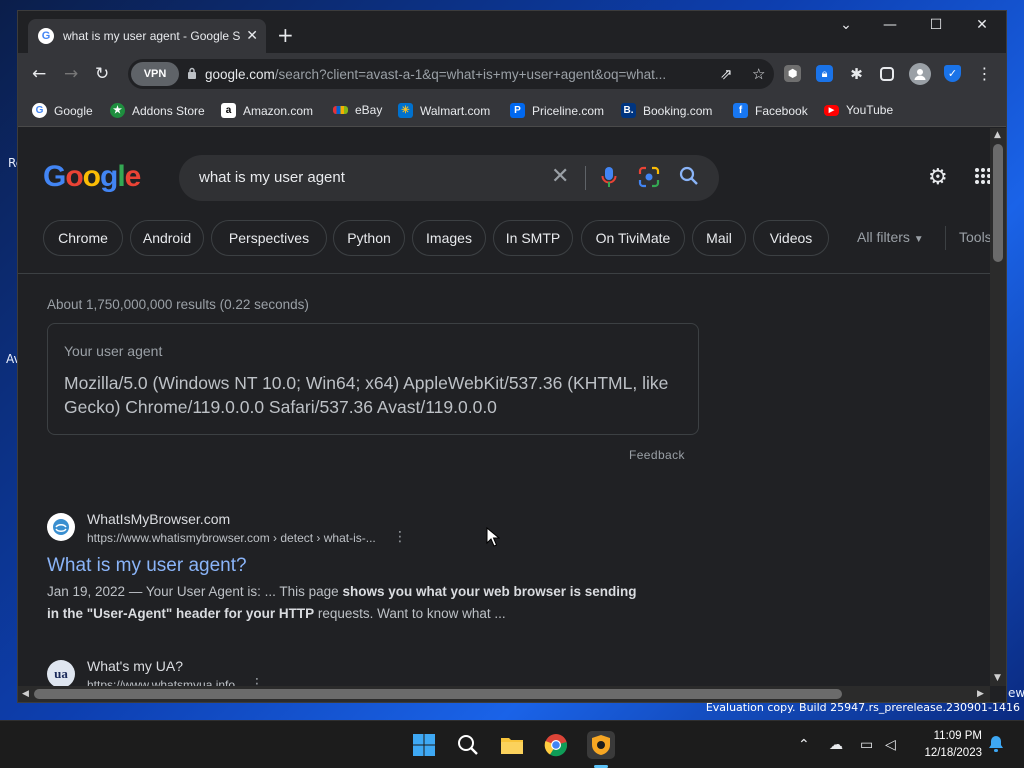  I want to click on lock-icon, so click(192, 74).